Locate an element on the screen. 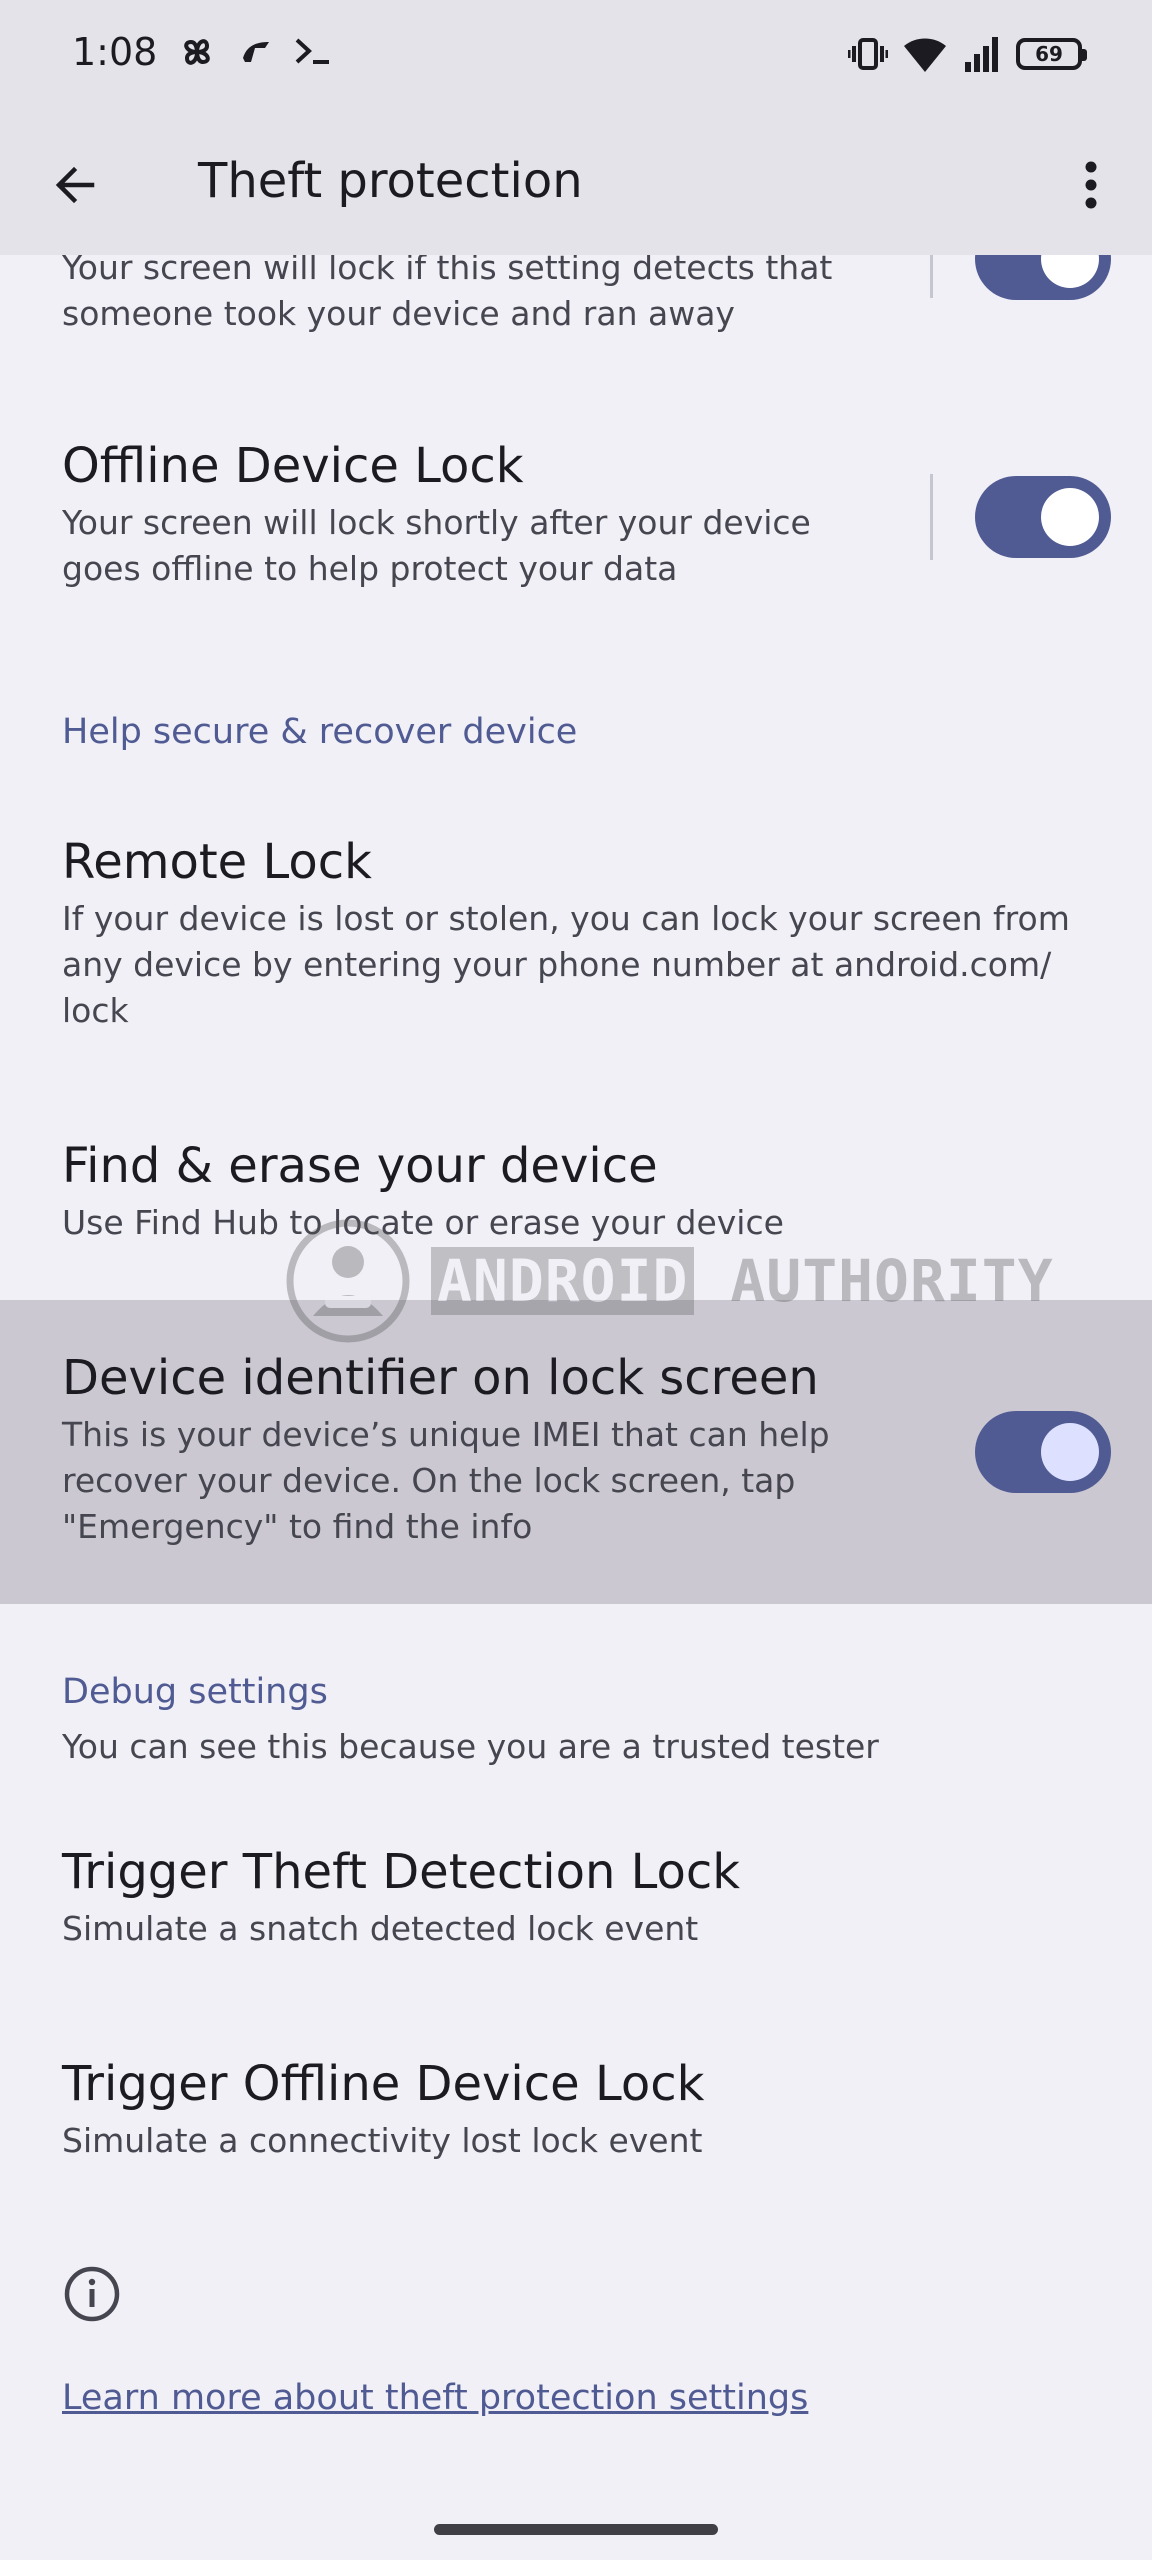 This screenshot has width=1152, height=2560. find-erase-title: Find & erase your device is located at coordinates (360, 1166).